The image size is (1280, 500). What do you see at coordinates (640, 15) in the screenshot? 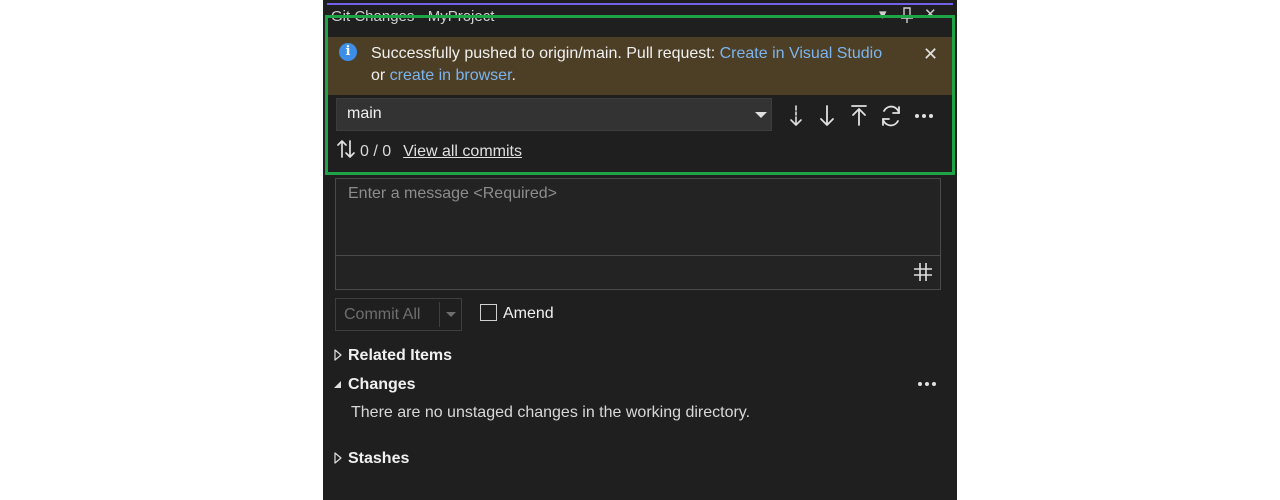
I see `panel-title-bar: Git Changes - MyProject ▾ ✕` at bounding box center [640, 15].